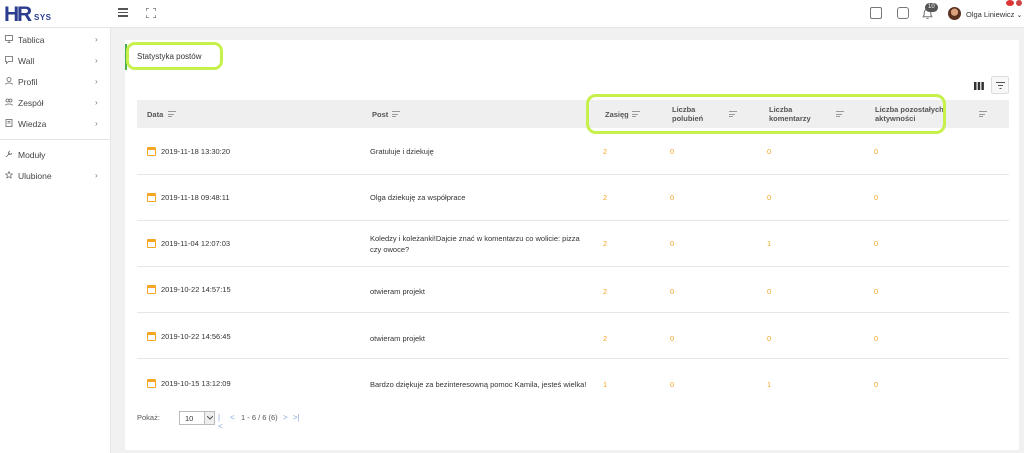  What do you see at coordinates (55, 82) in the screenshot?
I see `sidebar-item-profil: Profil ›` at bounding box center [55, 82].